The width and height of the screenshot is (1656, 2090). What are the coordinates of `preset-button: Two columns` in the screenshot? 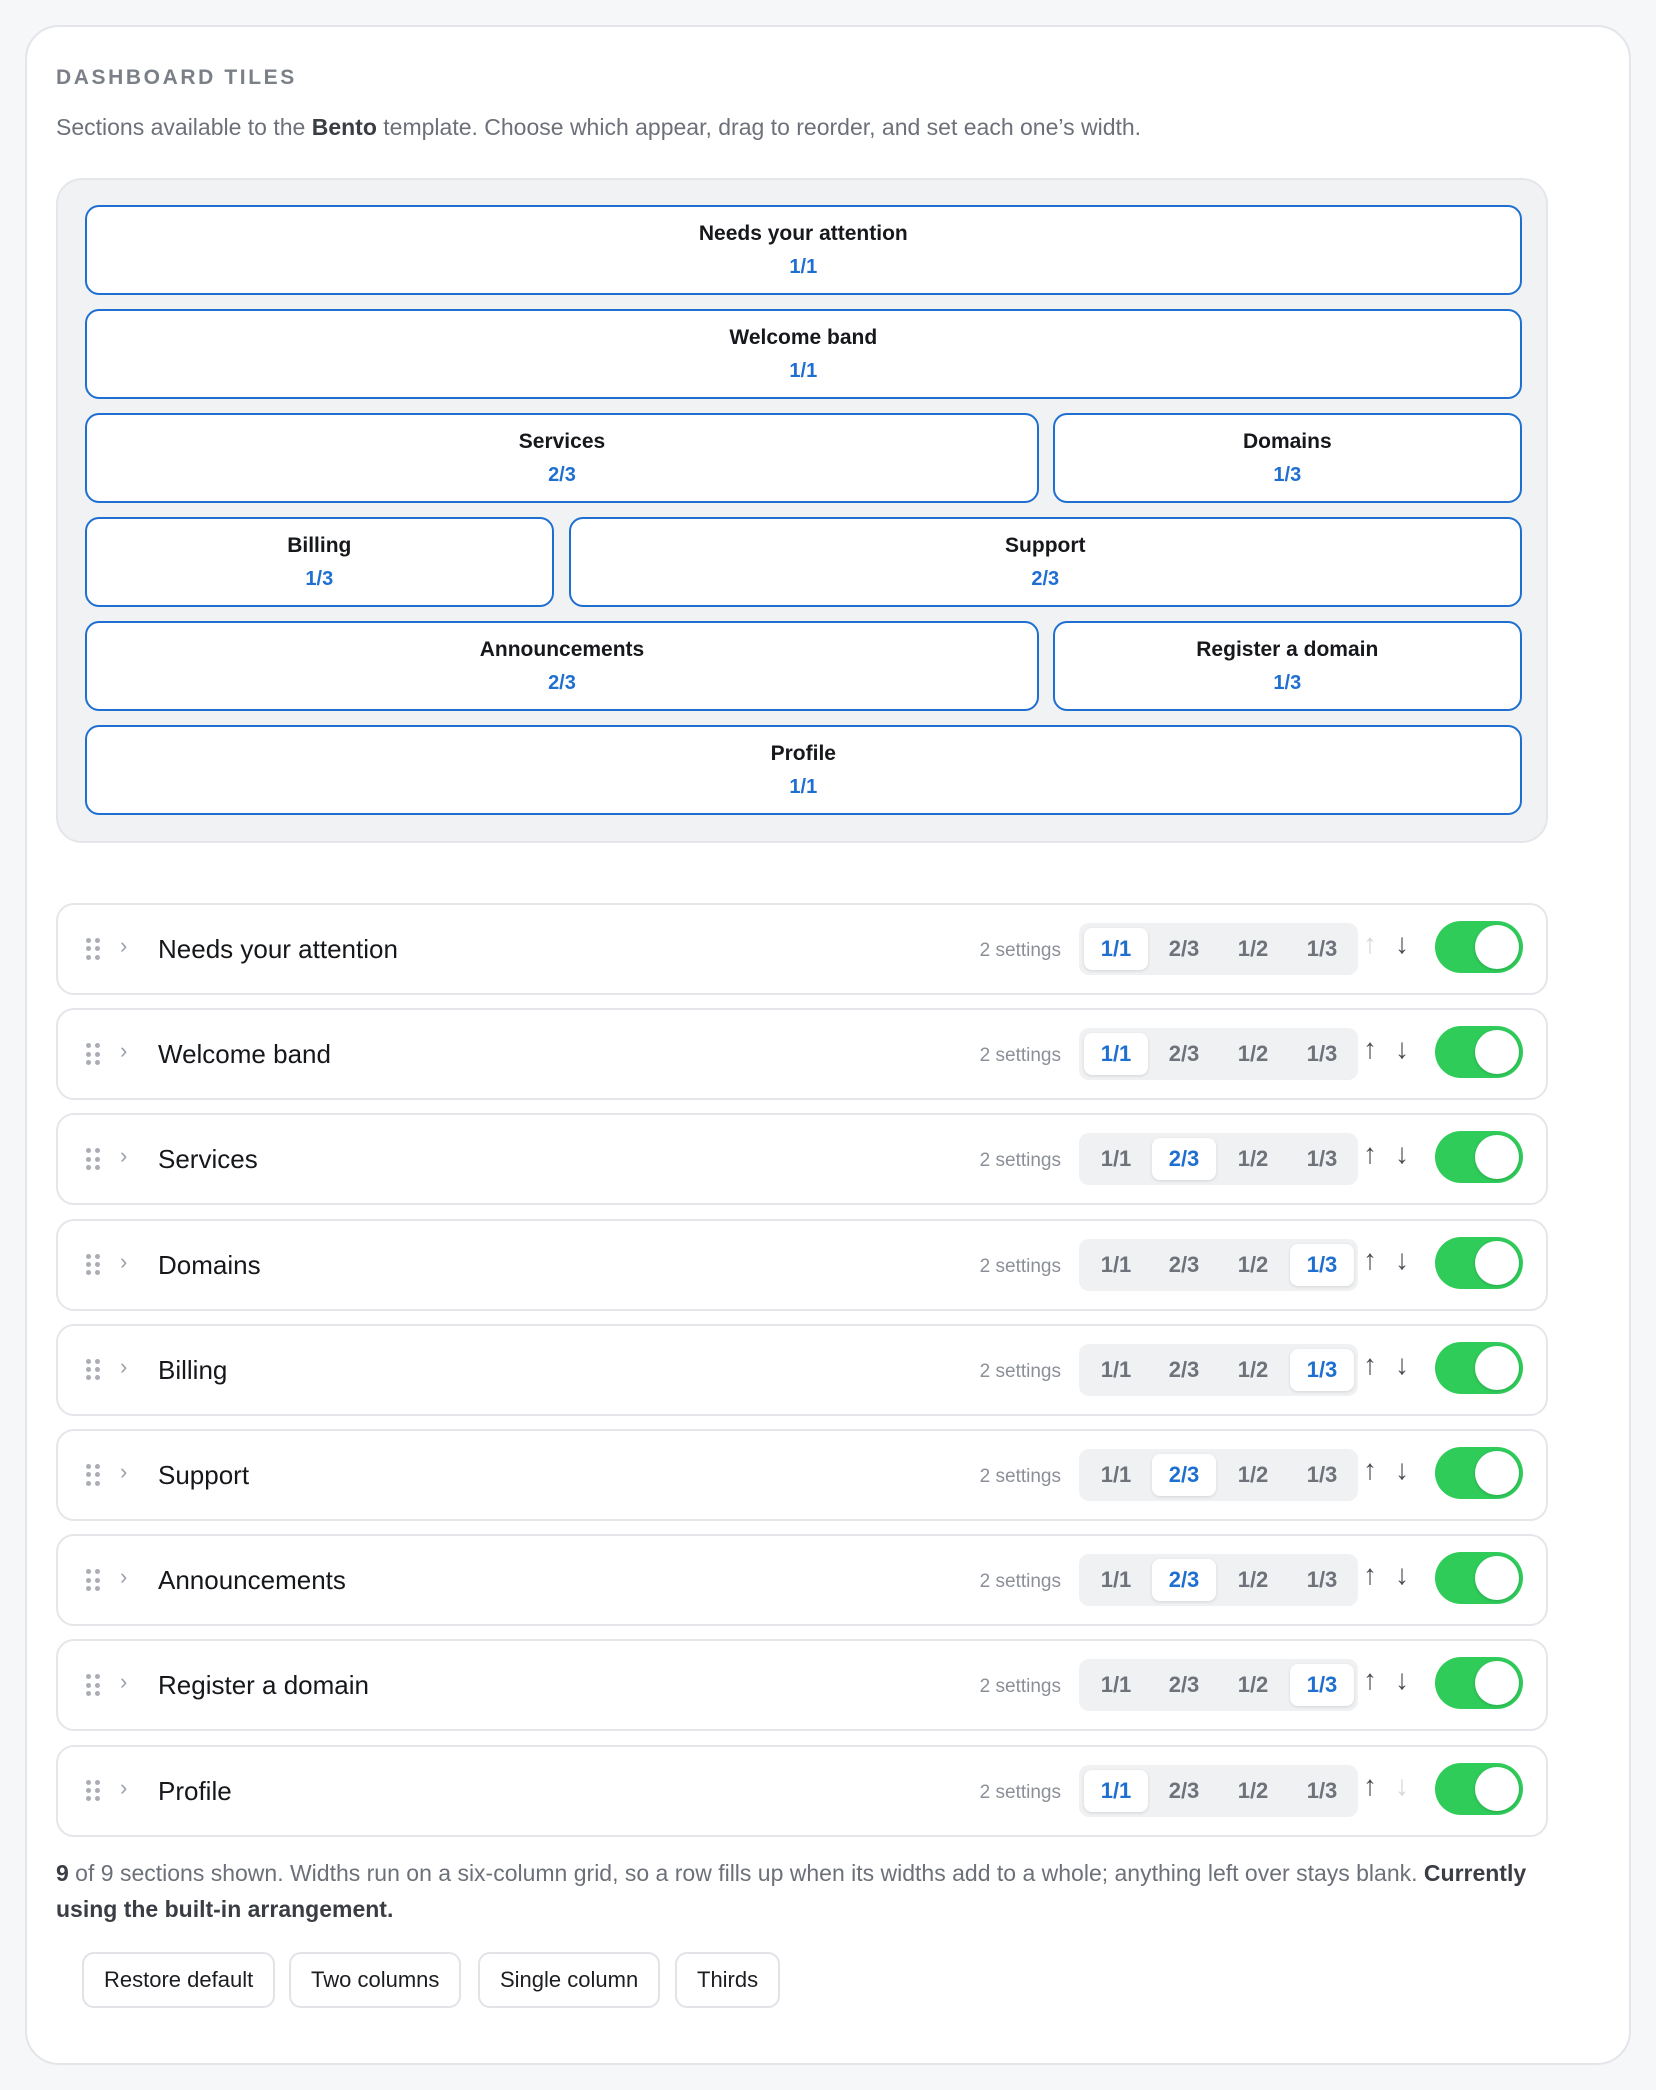 It's located at (375, 1980).